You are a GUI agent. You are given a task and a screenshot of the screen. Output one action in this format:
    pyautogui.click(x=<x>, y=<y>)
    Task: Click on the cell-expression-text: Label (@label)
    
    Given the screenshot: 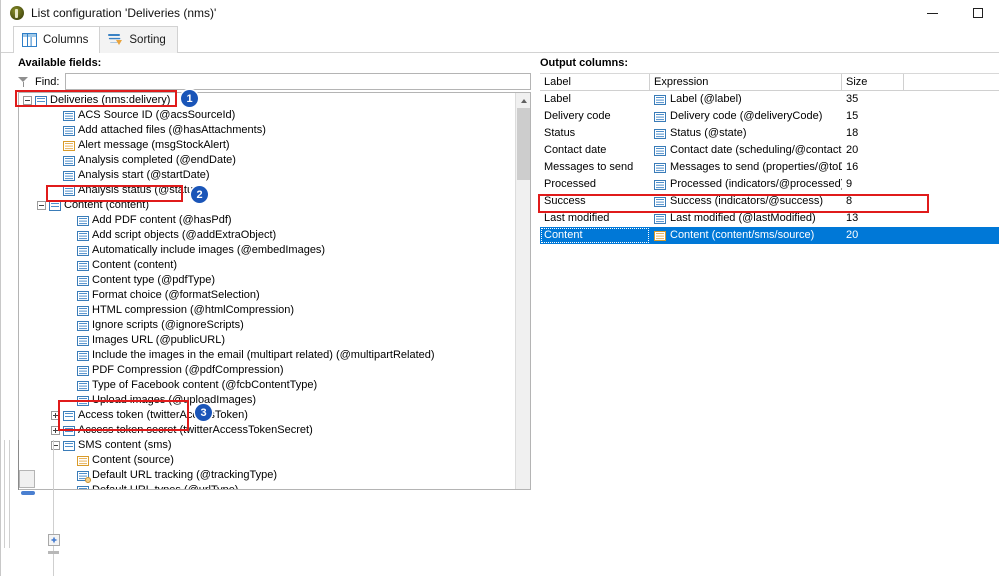 What is the action you would take?
    pyautogui.click(x=706, y=99)
    